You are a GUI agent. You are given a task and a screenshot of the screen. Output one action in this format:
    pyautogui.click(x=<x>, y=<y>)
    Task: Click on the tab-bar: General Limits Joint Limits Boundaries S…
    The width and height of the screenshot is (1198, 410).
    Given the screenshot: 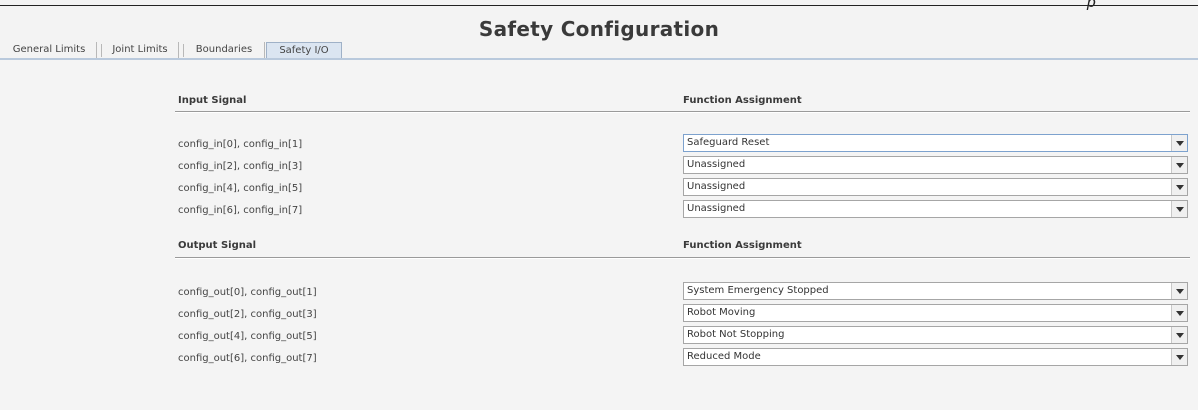 What is the action you would take?
    pyautogui.click(x=599, y=50)
    